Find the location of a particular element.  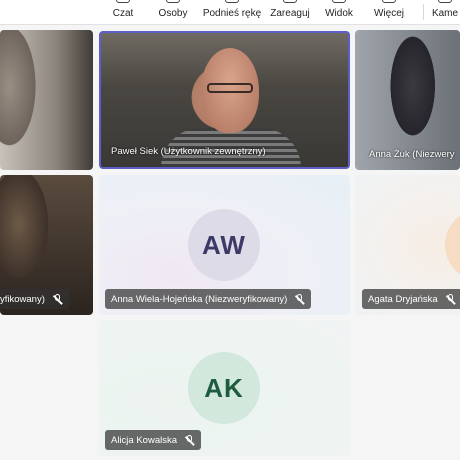

view-label: Widok is located at coordinates (339, 13).